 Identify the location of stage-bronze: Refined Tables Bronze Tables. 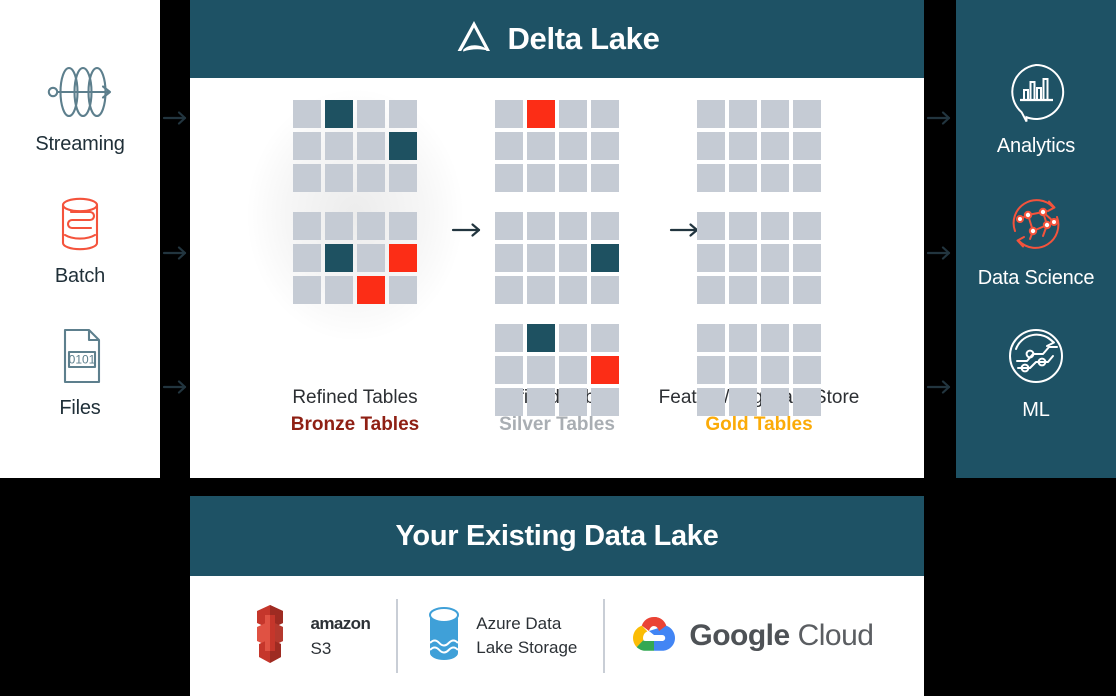
(355, 262).